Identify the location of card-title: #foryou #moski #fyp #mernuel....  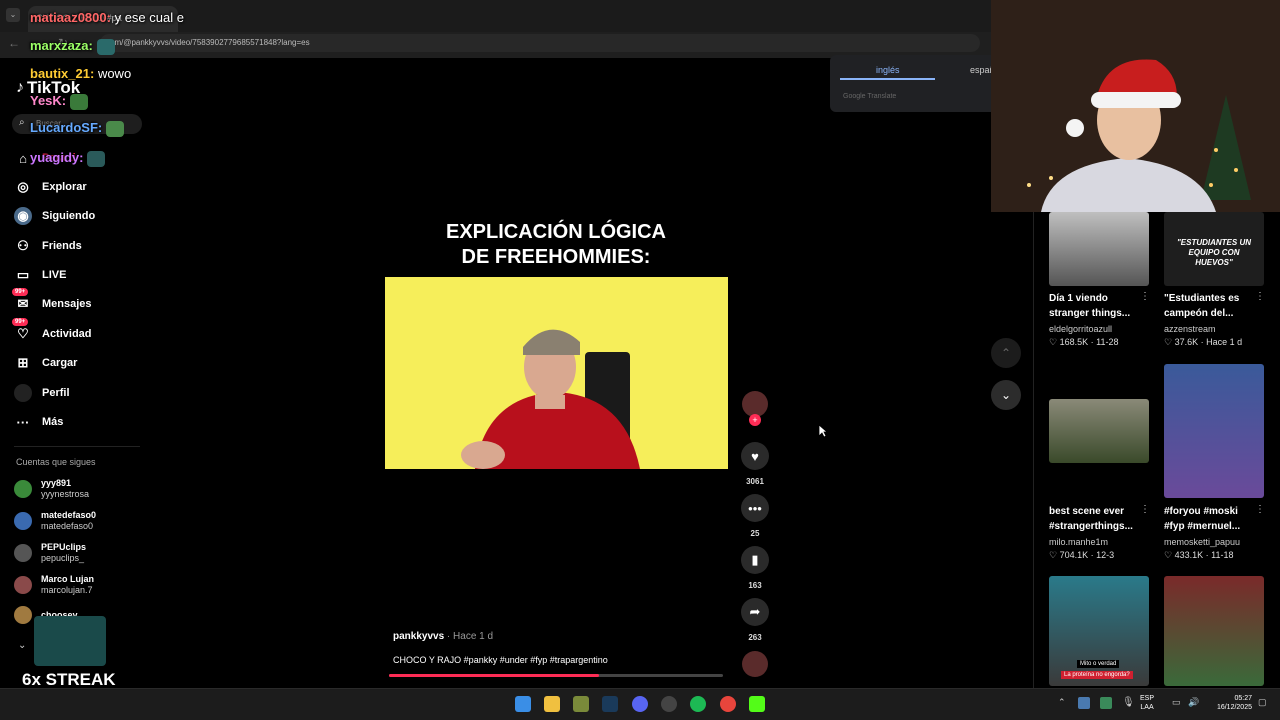
(1211, 519).